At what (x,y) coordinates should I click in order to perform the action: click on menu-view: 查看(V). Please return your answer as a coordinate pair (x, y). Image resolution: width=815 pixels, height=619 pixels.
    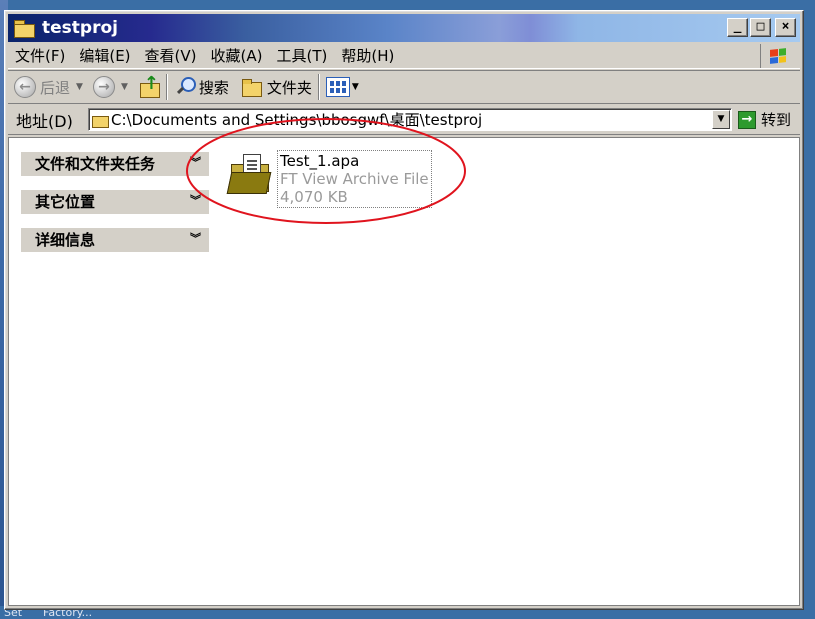
    Looking at the image, I should click on (171, 55).